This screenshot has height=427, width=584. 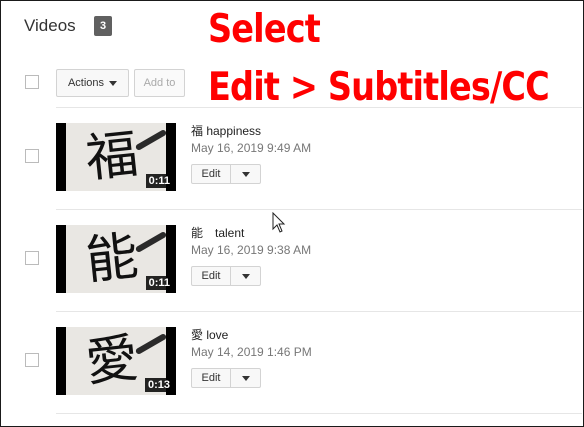 What do you see at coordinates (209, 334) in the screenshot?
I see `video-title-link: 愛 love` at bounding box center [209, 334].